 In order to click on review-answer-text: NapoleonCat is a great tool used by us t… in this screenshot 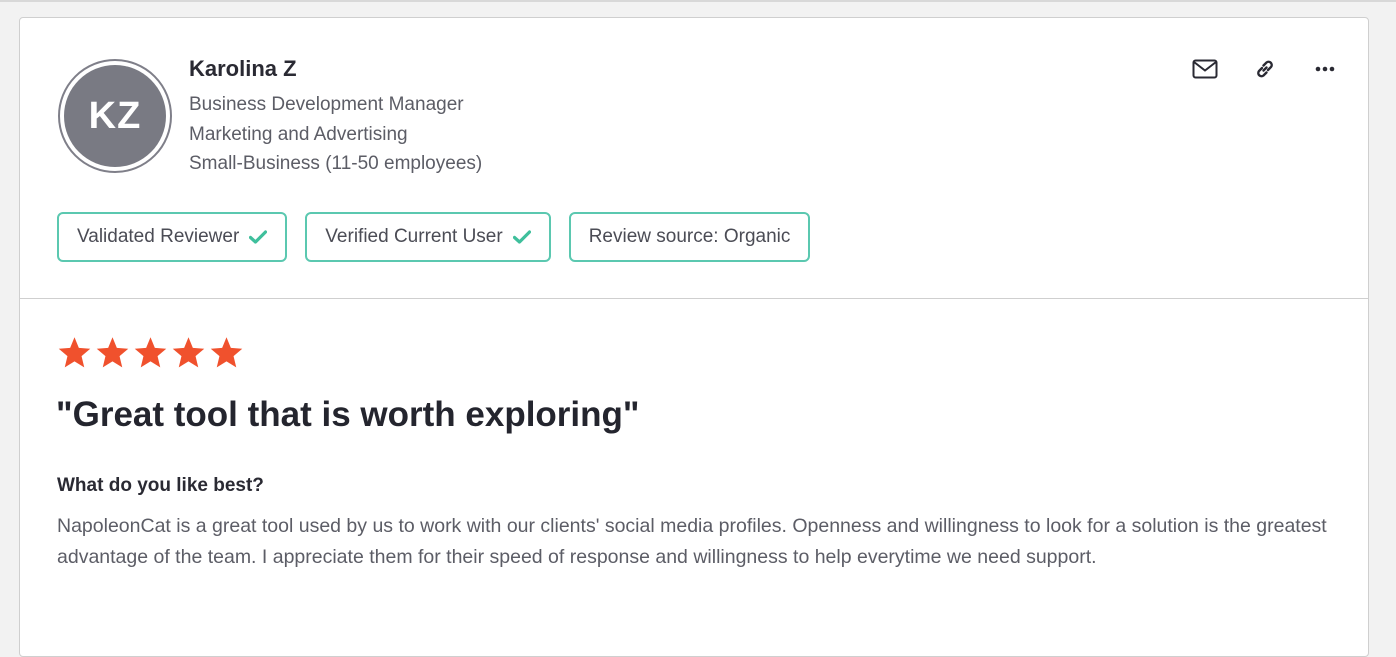, I will do `click(692, 541)`.